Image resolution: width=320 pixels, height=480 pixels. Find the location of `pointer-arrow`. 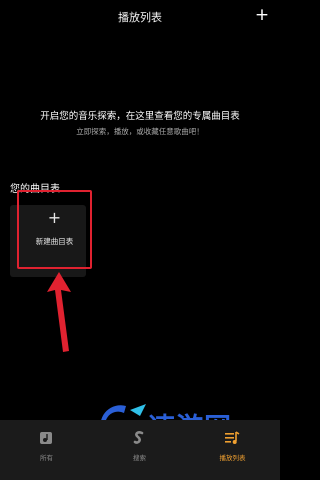

pointer-arrow is located at coordinates (59, 312).